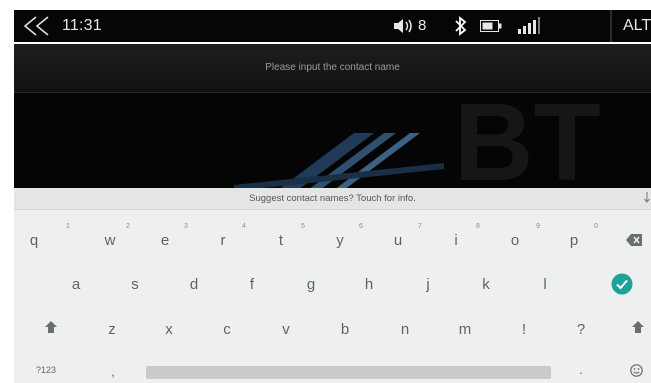 Image resolution: width=651 pixels, height=383 pixels. Describe the element at coordinates (82, 25) in the screenshot. I see `clock-time: 11:31` at that location.